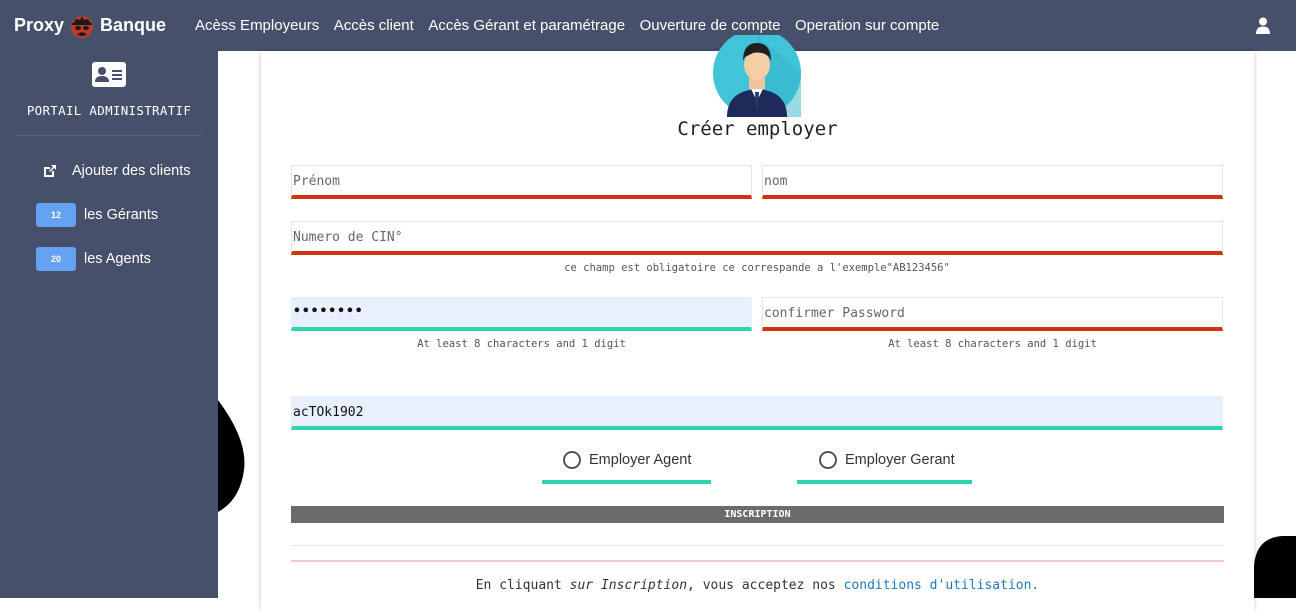 The height and width of the screenshot is (611, 1296). I want to click on sidebar-item-agents: 20 les Agents, so click(93, 259).